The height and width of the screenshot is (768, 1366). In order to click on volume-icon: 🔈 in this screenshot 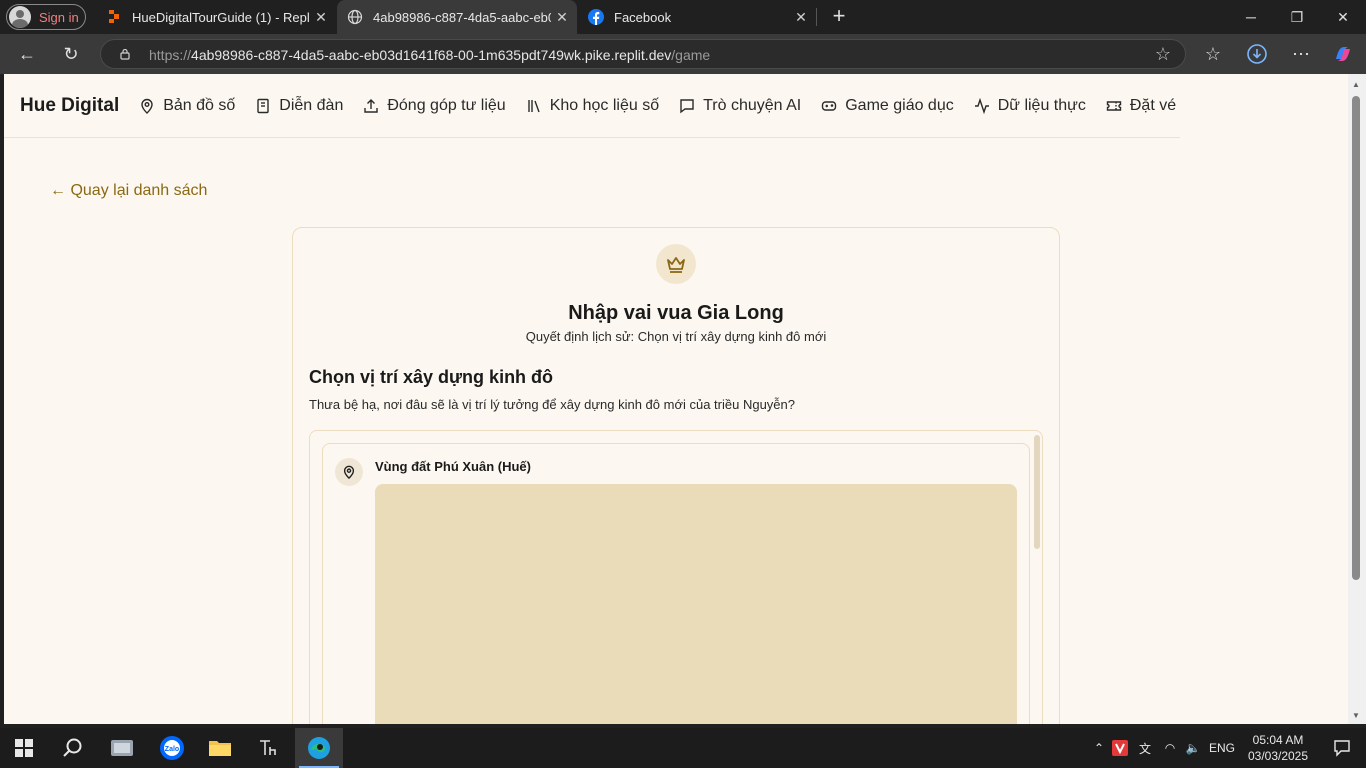, I will do `click(1193, 748)`.